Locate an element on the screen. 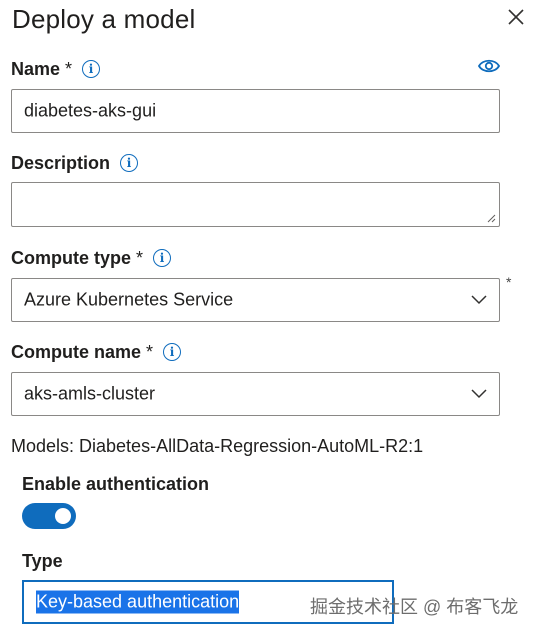 Image resolution: width=534 pixels, height=631 pixels. description-textarea is located at coordinates (255, 204).